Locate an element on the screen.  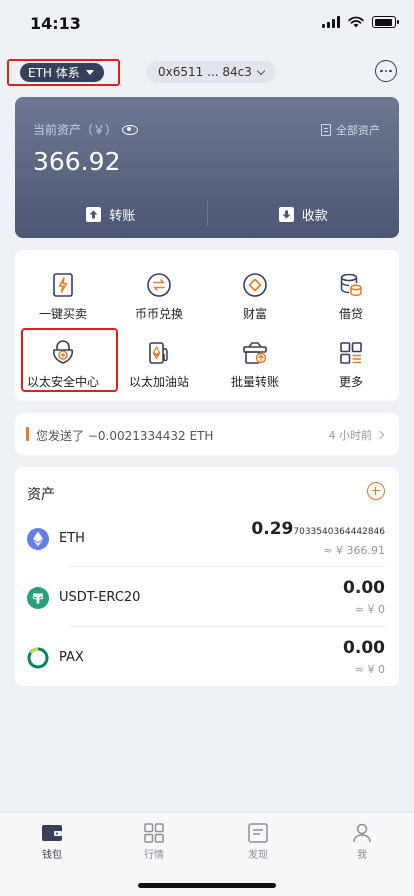
token-row-pax: PAX 0.00 ≈ ¥ 0 is located at coordinates (207, 656).